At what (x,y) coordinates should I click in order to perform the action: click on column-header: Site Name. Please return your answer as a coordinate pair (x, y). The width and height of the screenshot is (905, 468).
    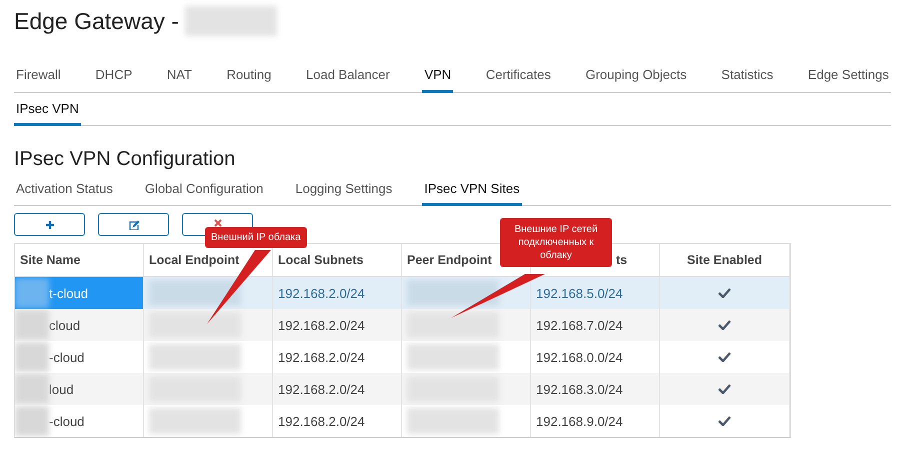
    Looking at the image, I should click on (79, 260).